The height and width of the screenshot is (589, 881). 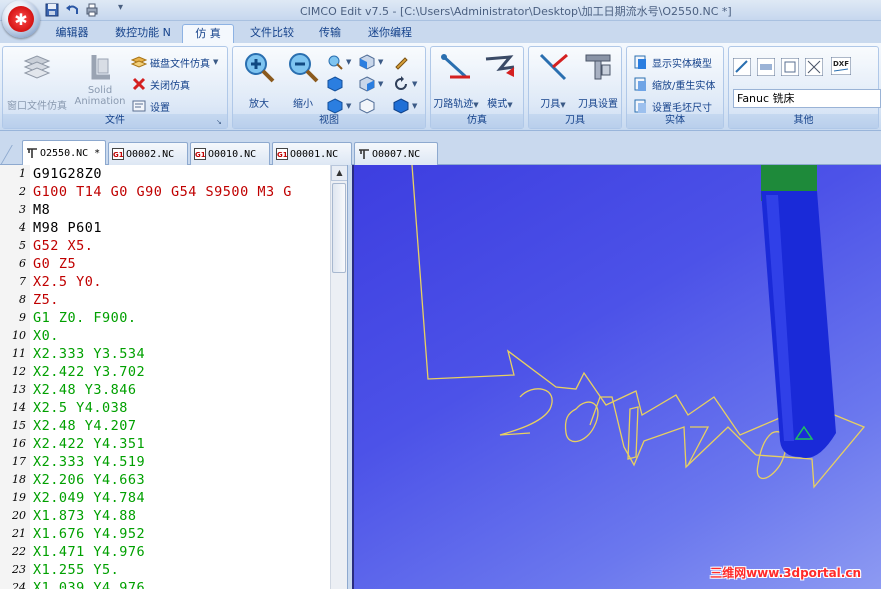 What do you see at coordinates (52, 10) in the screenshot?
I see `save-icon` at bounding box center [52, 10].